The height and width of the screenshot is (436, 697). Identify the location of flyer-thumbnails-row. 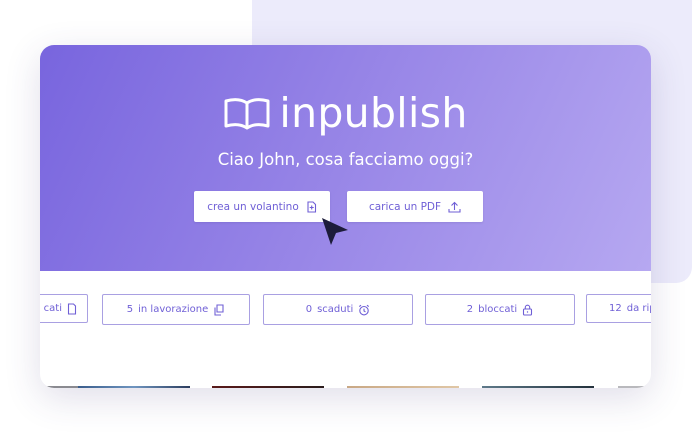
(345, 387).